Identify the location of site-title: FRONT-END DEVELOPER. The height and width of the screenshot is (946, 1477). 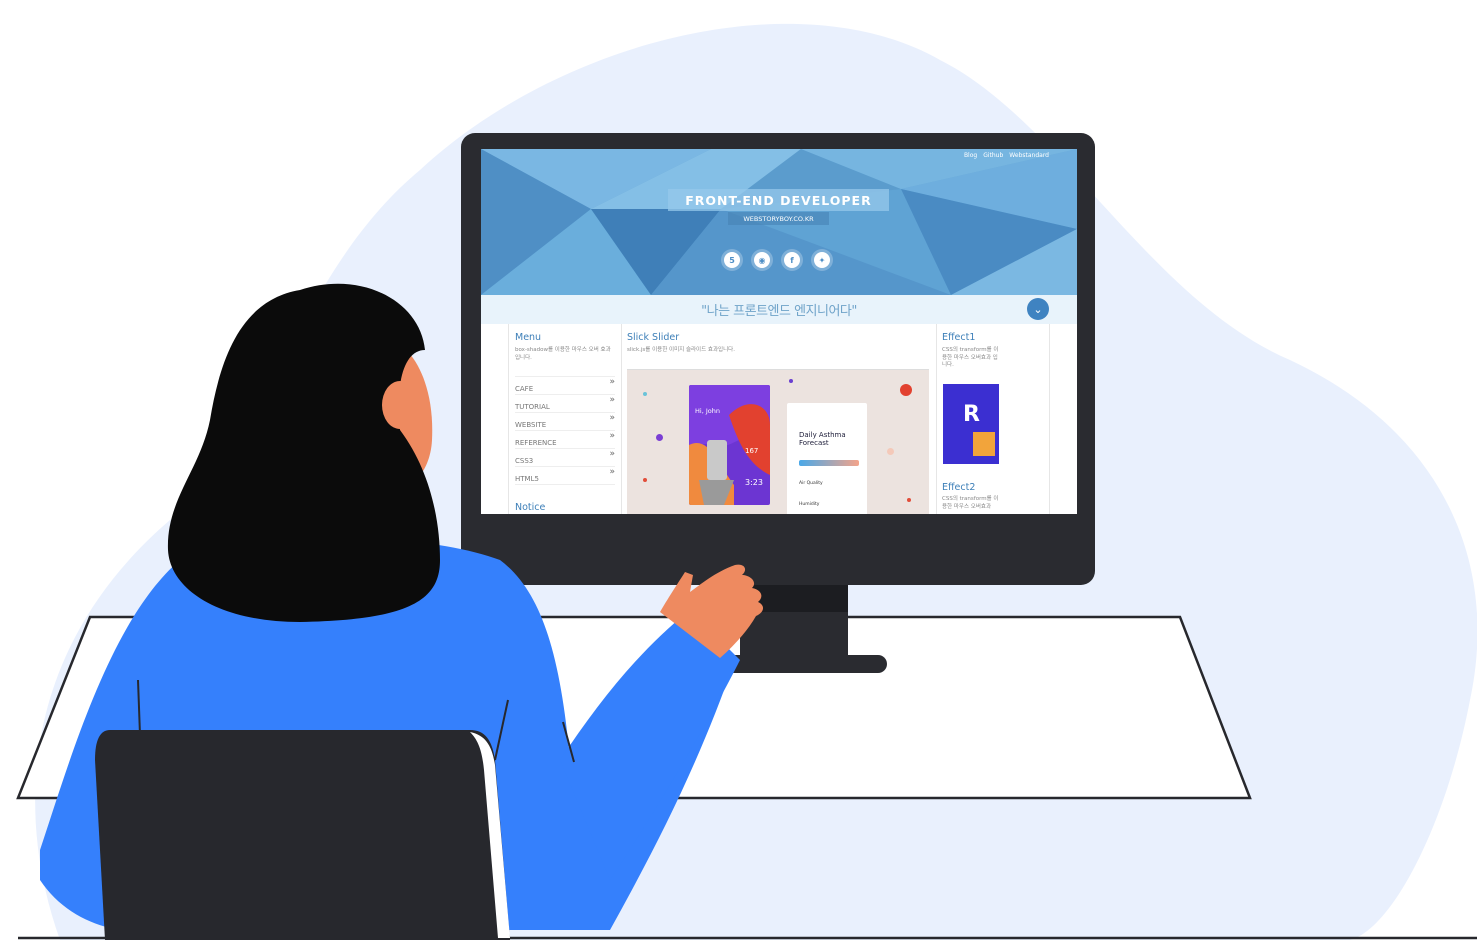
(778, 200).